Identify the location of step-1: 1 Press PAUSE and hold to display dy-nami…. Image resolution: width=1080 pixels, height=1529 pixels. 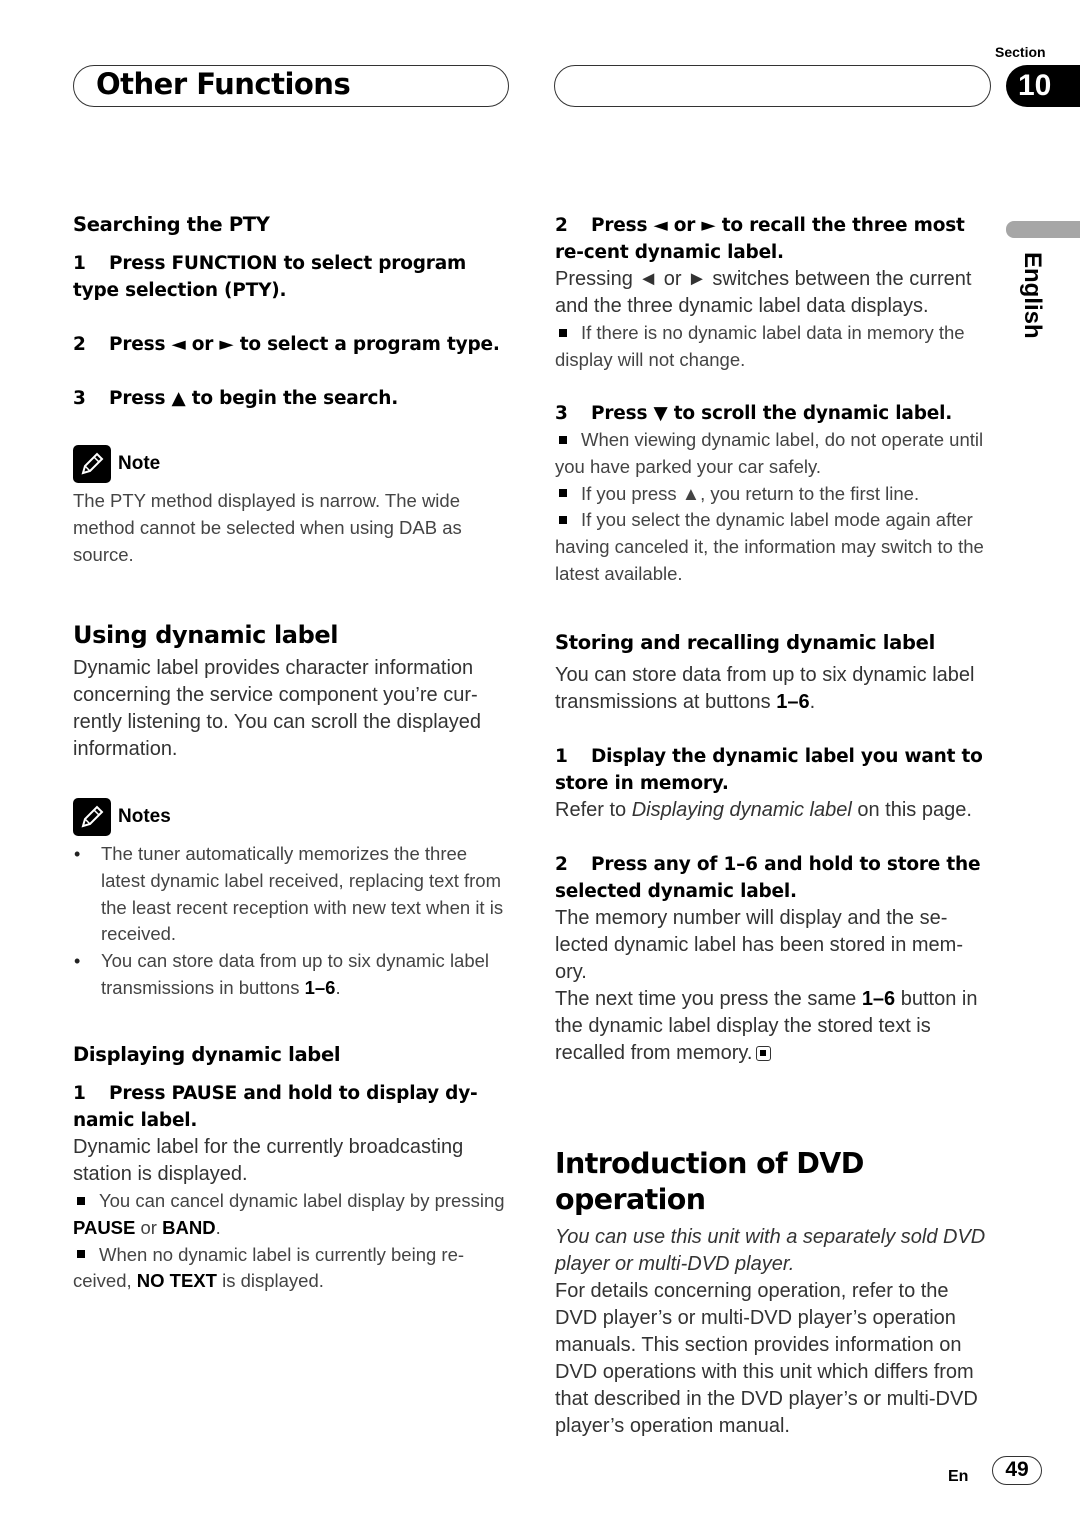
(275, 1107).